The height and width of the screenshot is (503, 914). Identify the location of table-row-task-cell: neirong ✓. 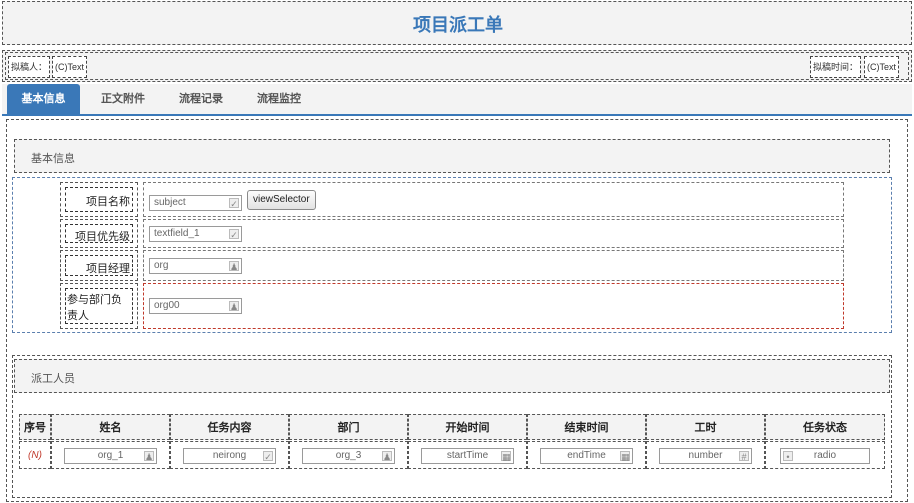
(229, 455).